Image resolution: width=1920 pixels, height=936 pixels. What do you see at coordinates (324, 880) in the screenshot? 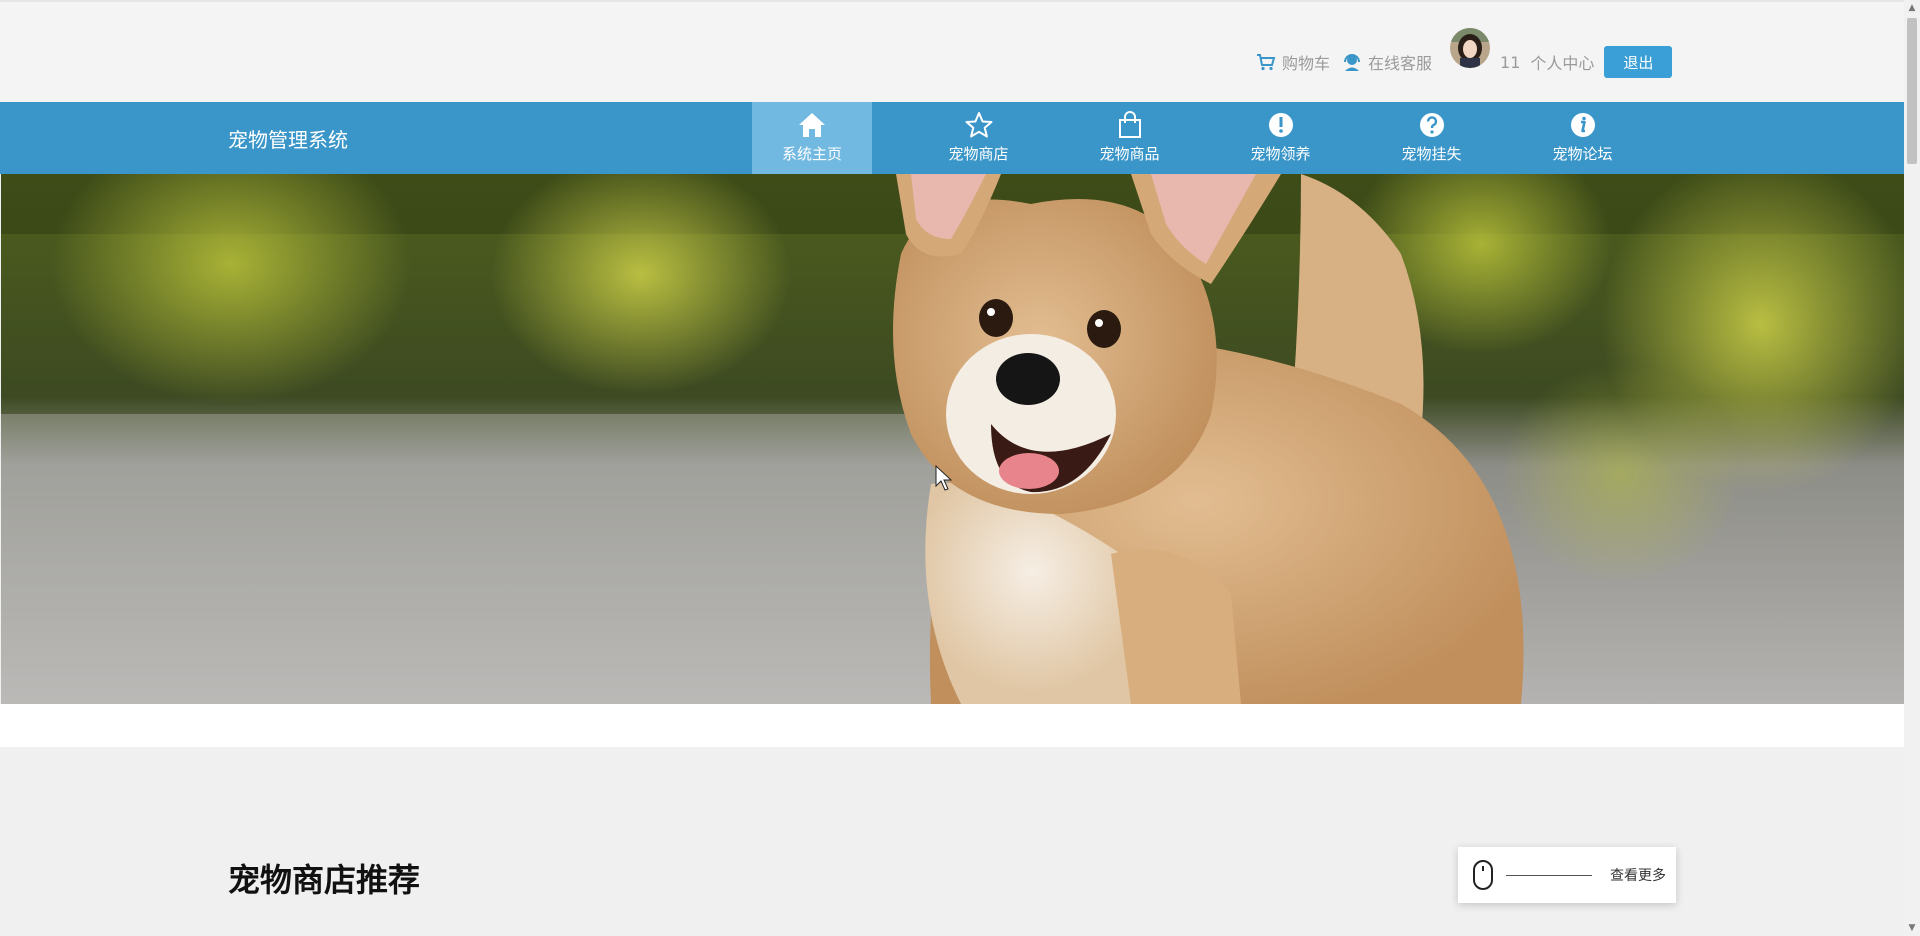
I see `section-title: 宠物商店推荐` at bounding box center [324, 880].